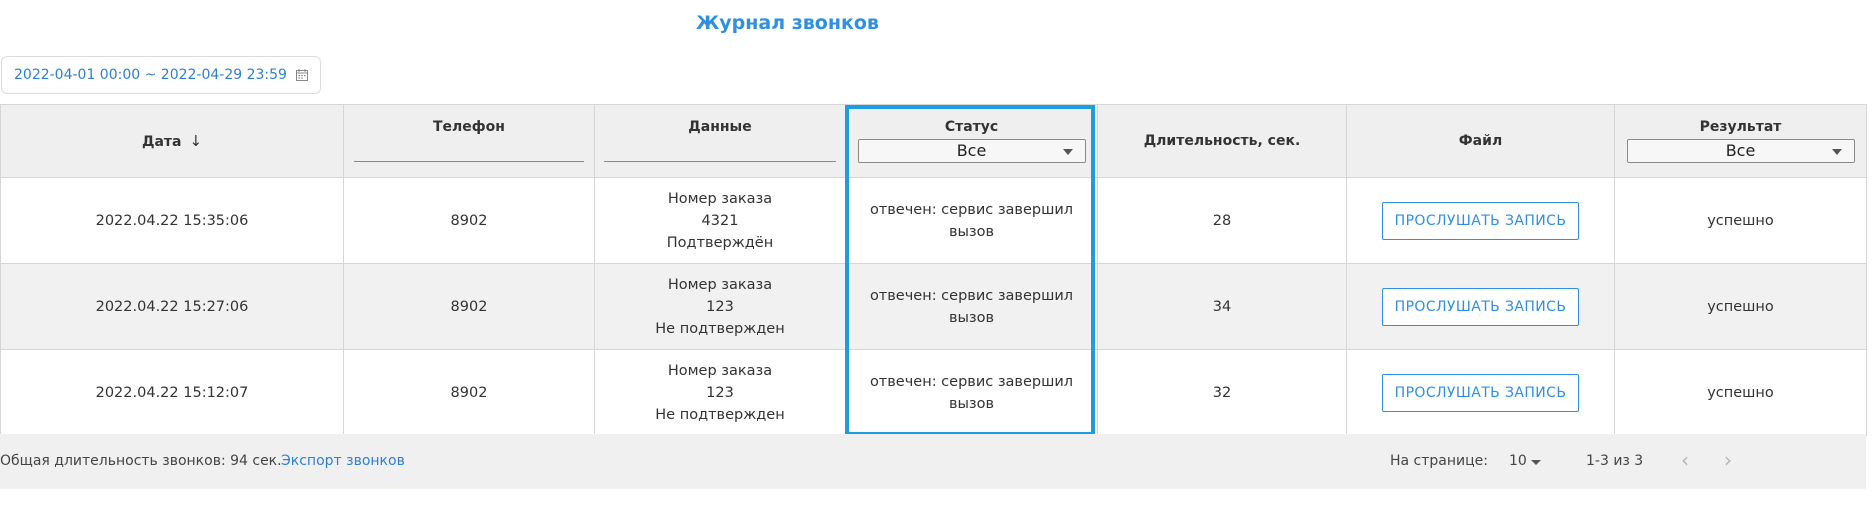  What do you see at coordinates (1439, 461) in the screenshot?
I see `per-page-label: На странице:` at bounding box center [1439, 461].